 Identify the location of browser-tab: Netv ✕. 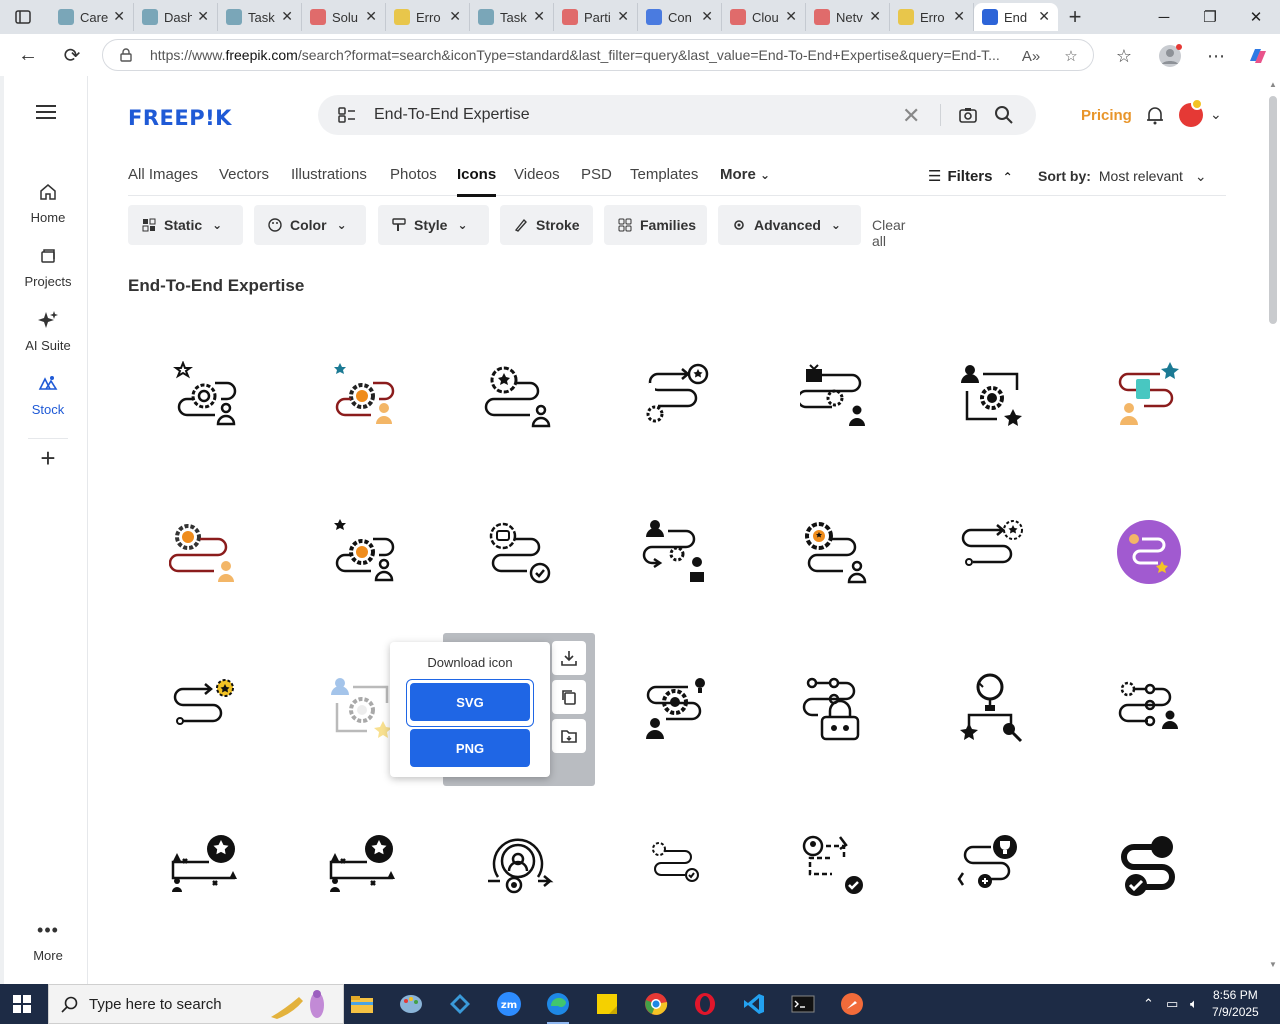
(848, 17).